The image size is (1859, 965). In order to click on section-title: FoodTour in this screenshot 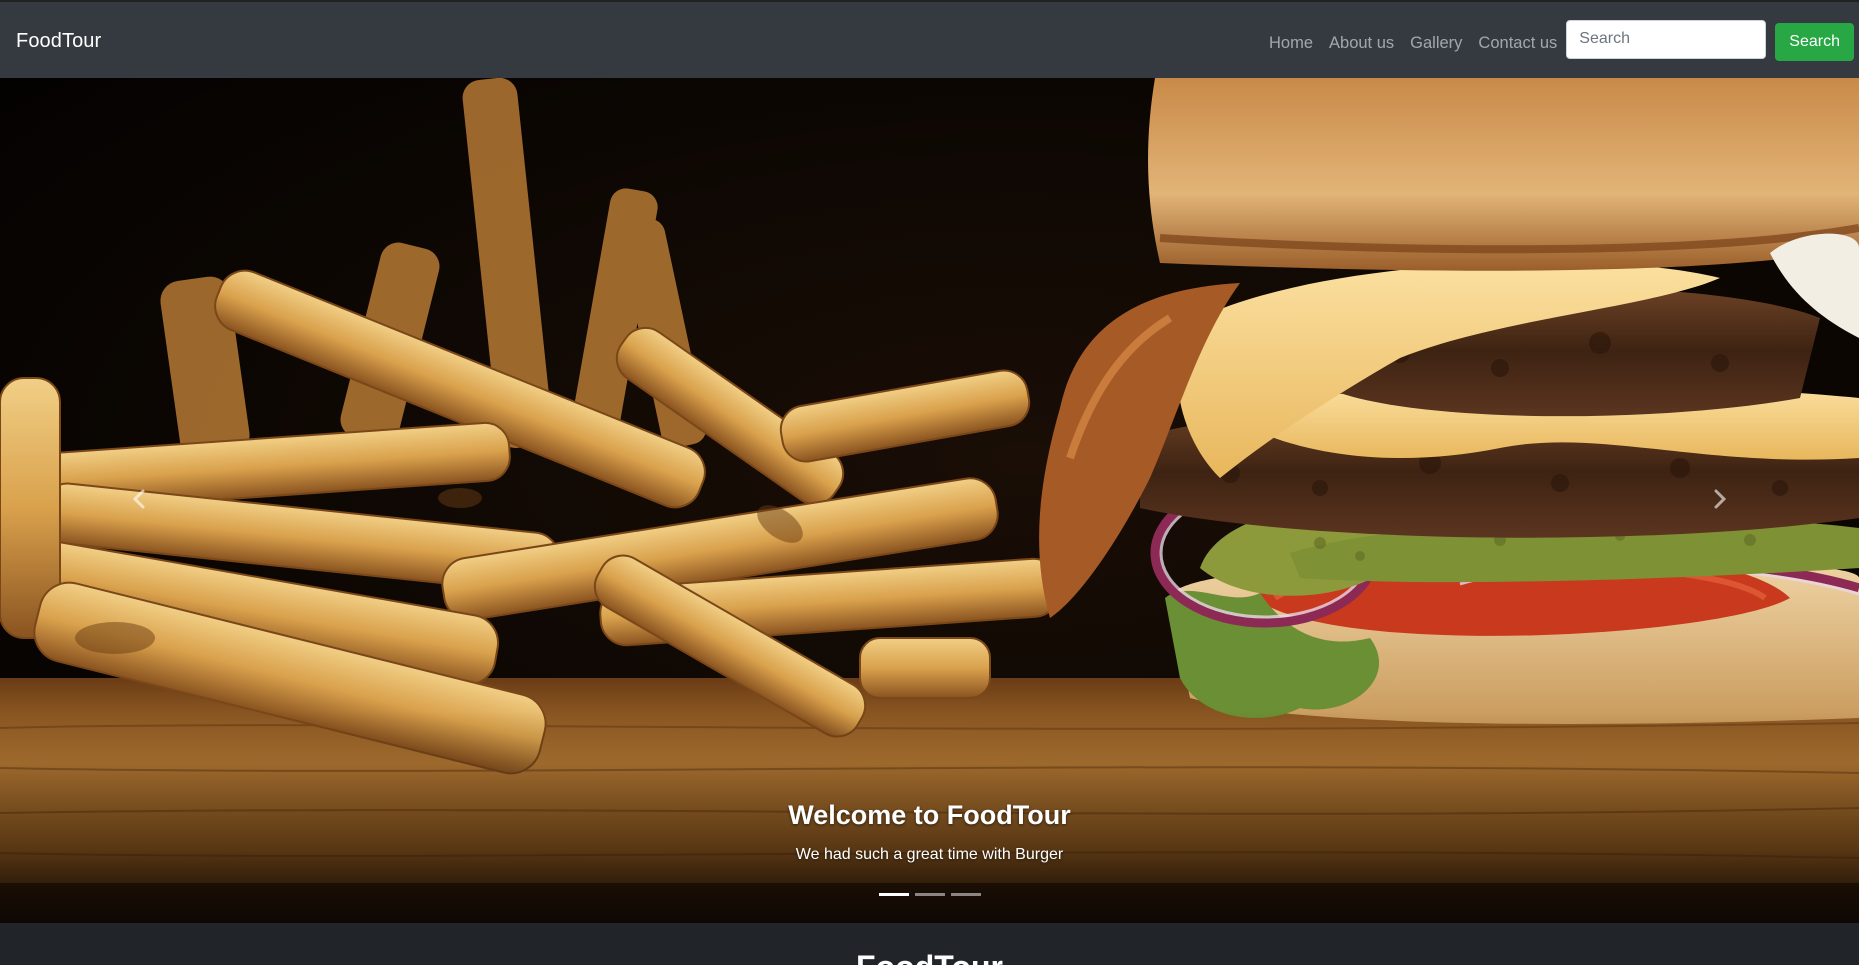, I will do `click(929, 957)`.